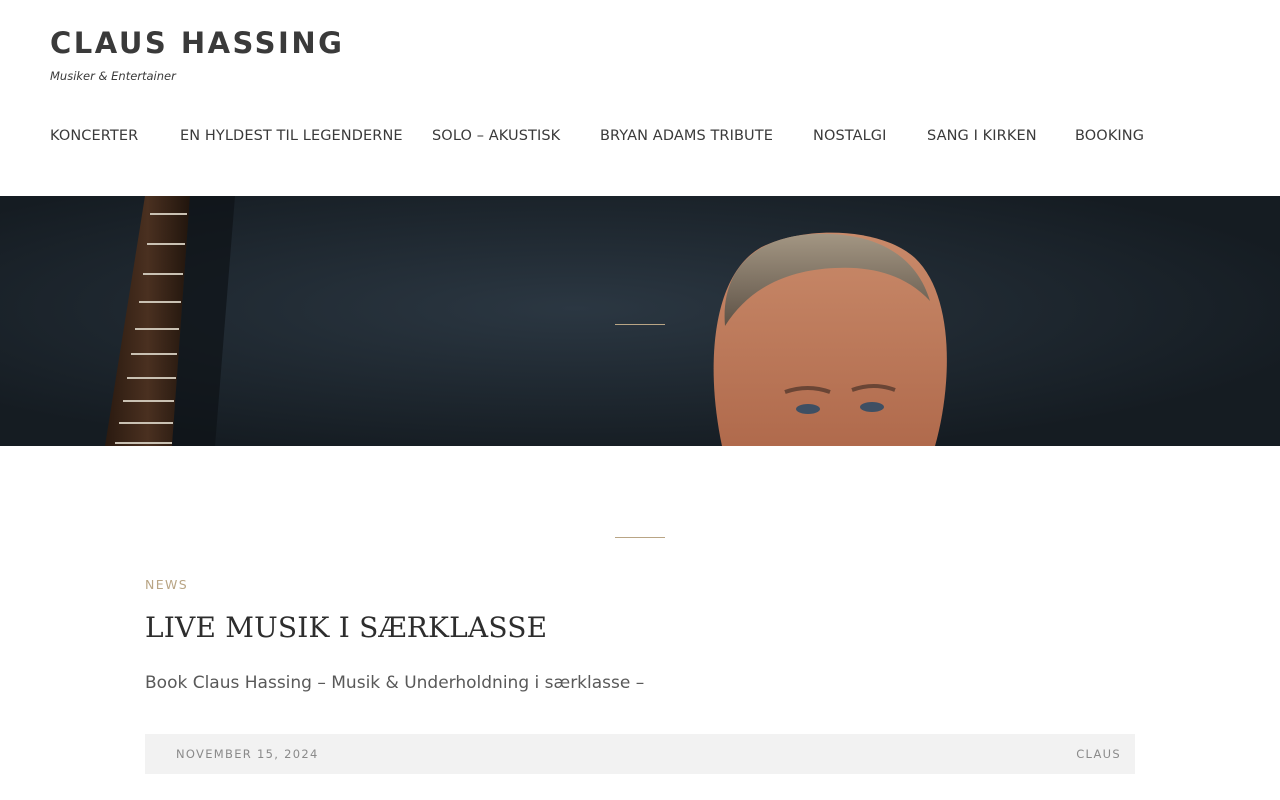 This screenshot has height=800, width=1280. What do you see at coordinates (640, 324) in the screenshot?
I see `hero-divider` at bounding box center [640, 324].